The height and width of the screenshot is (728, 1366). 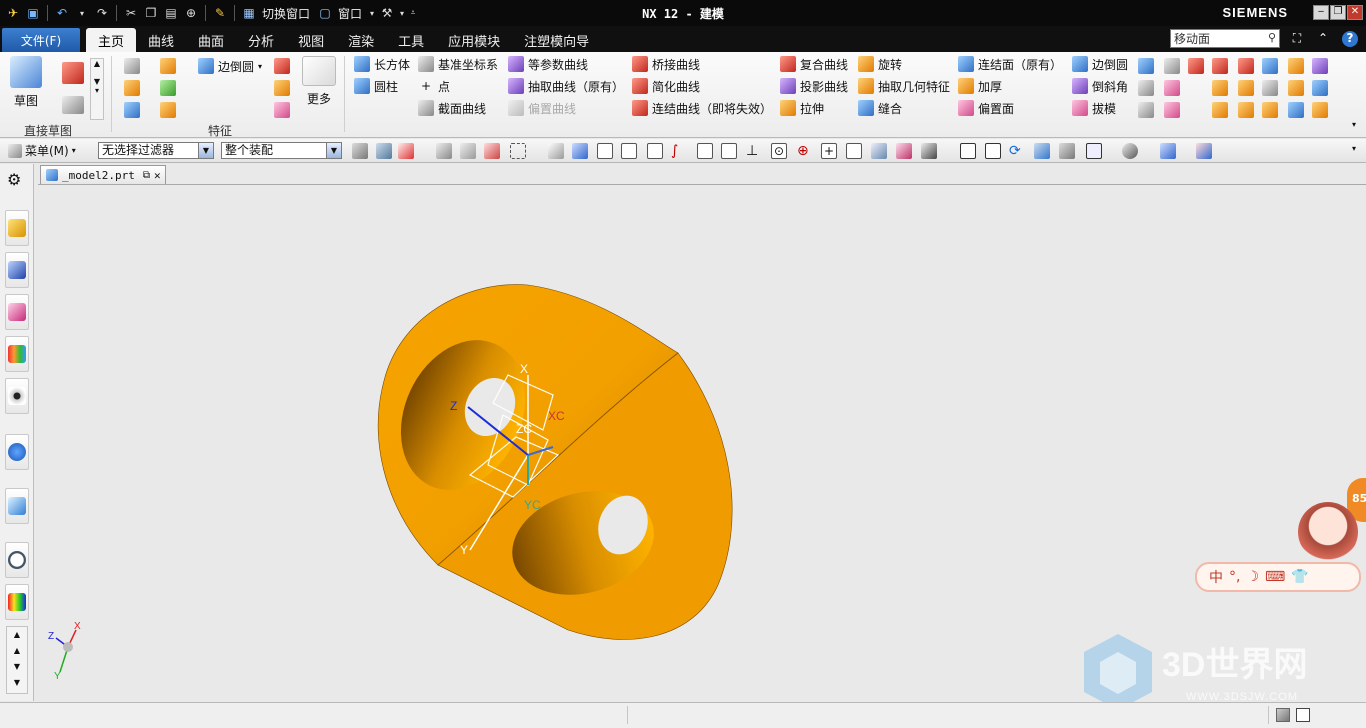 What do you see at coordinates (17, 506) in the screenshot?
I see `web-browser-tab` at bounding box center [17, 506].